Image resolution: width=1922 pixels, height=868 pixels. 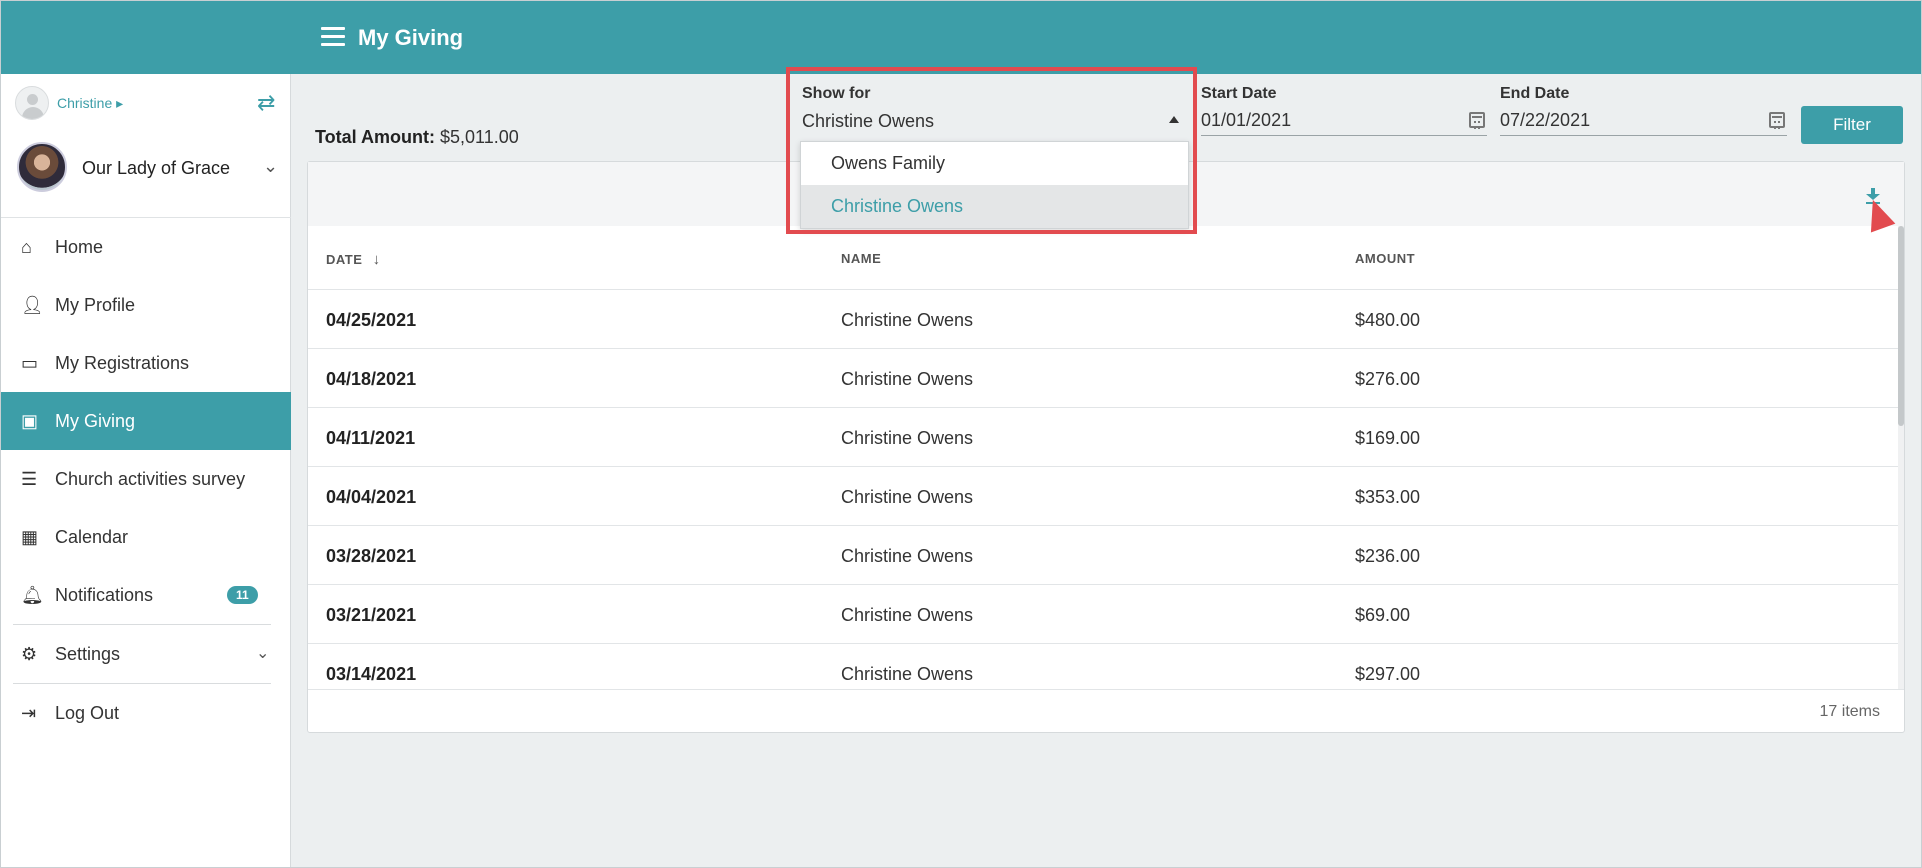 What do you see at coordinates (95, 420) in the screenshot?
I see `sidebar-item-label: My Giving` at bounding box center [95, 420].